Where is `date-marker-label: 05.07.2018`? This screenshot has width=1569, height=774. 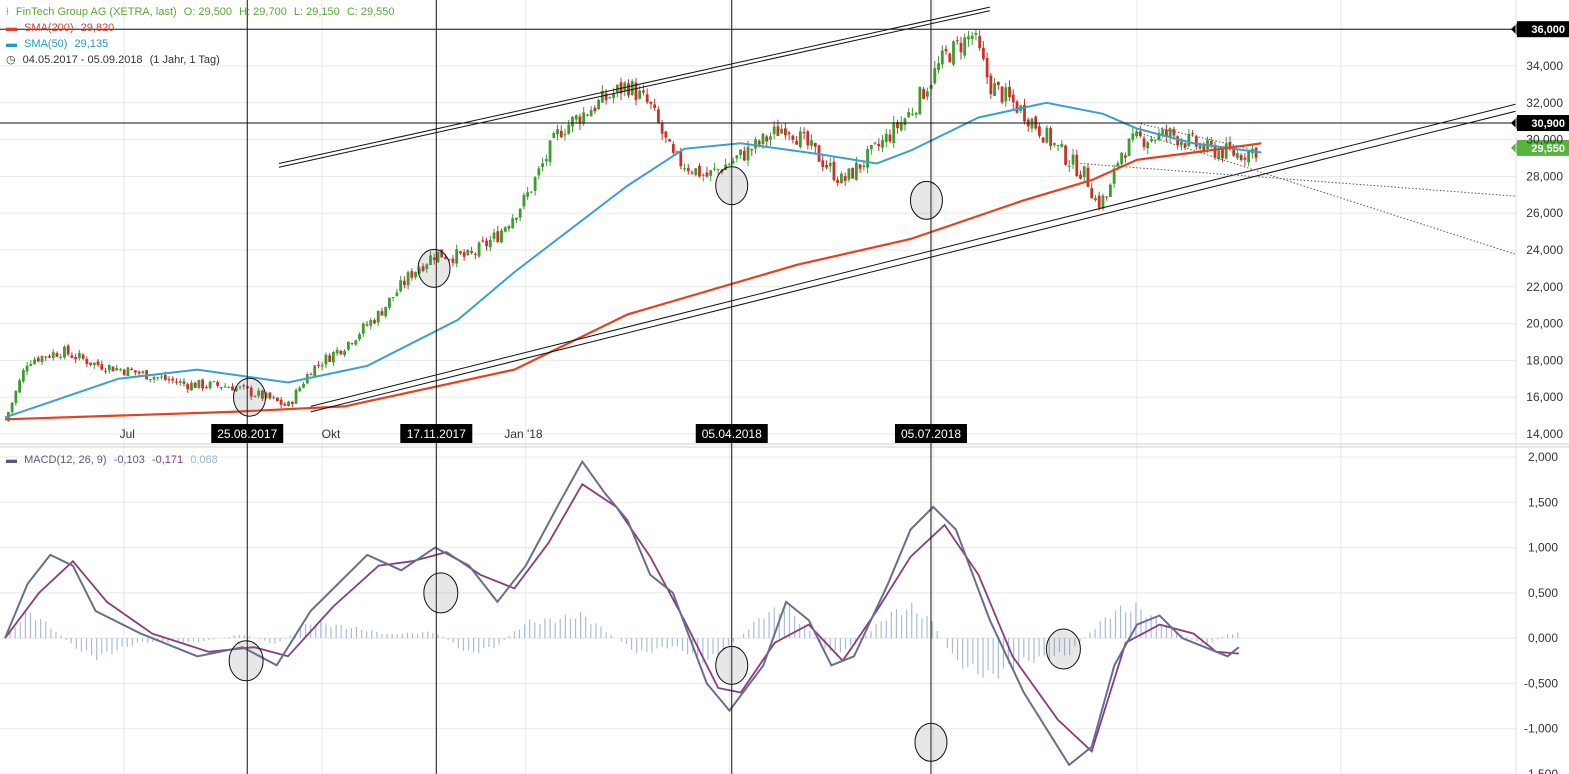
date-marker-label: 05.07.2018 is located at coordinates (931, 434).